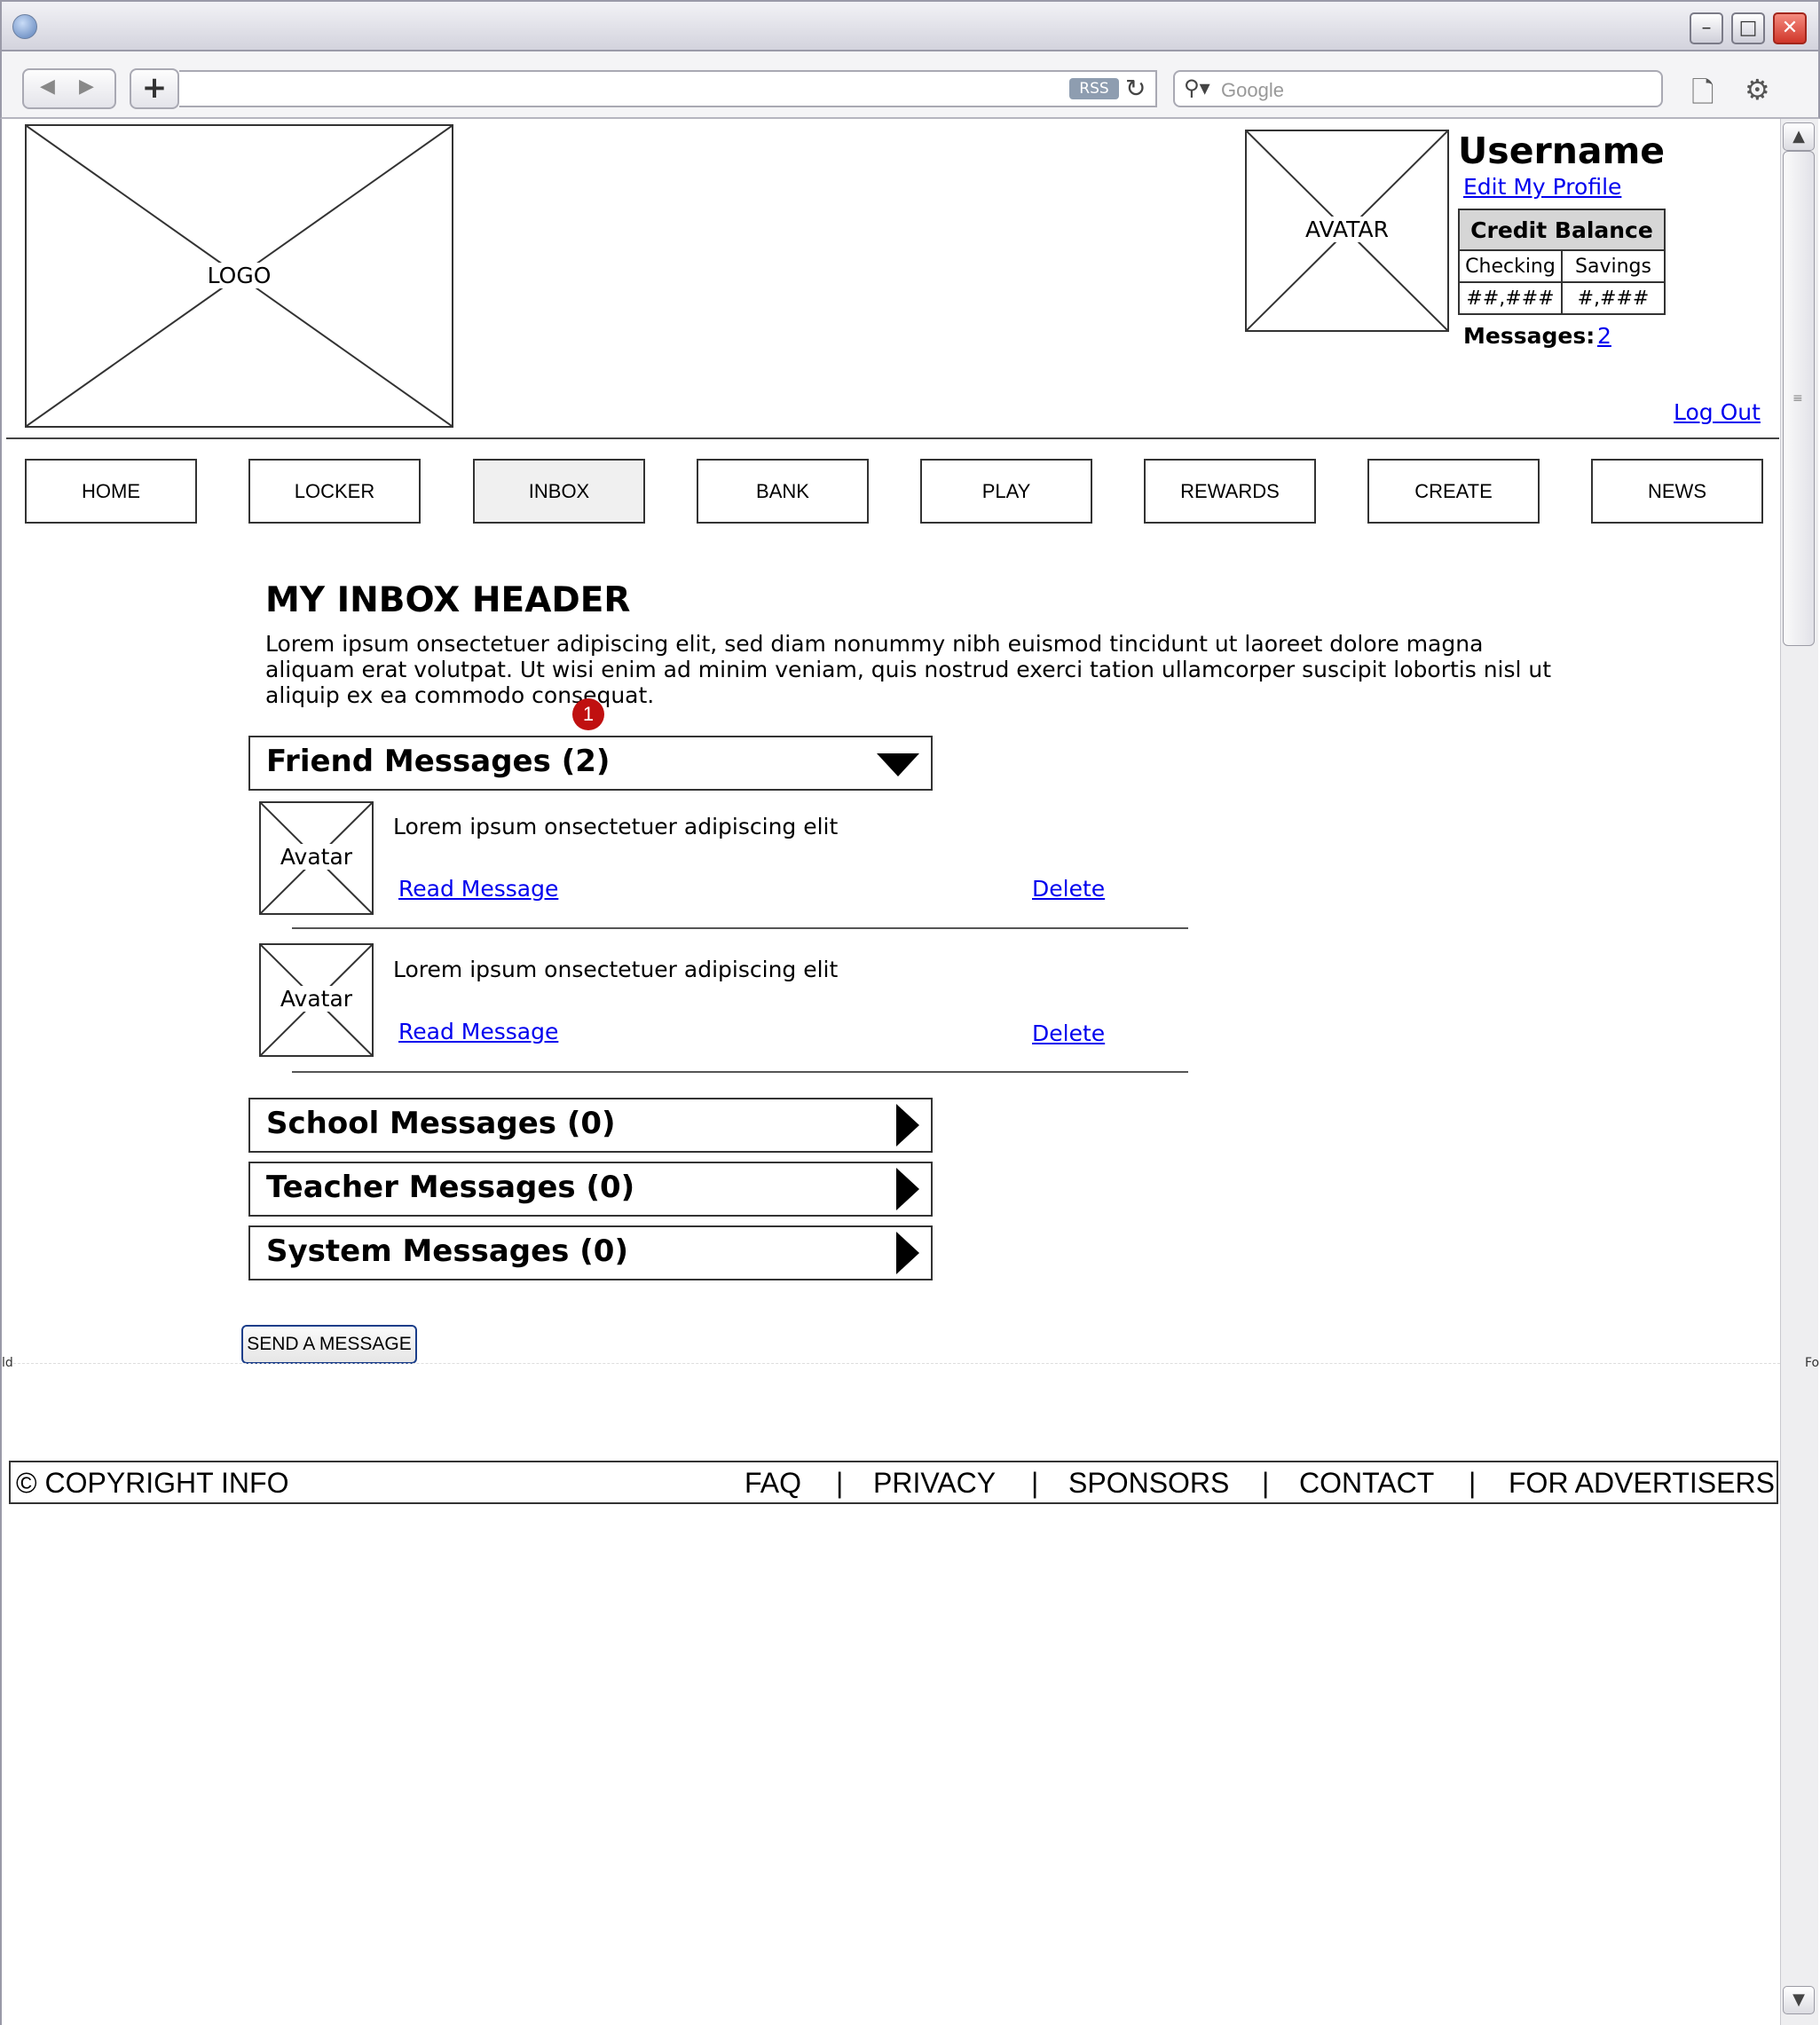 The height and width of the screenshot is (2025, 1820). I want to click on reload-icon: ↻, so click(1138, 89).